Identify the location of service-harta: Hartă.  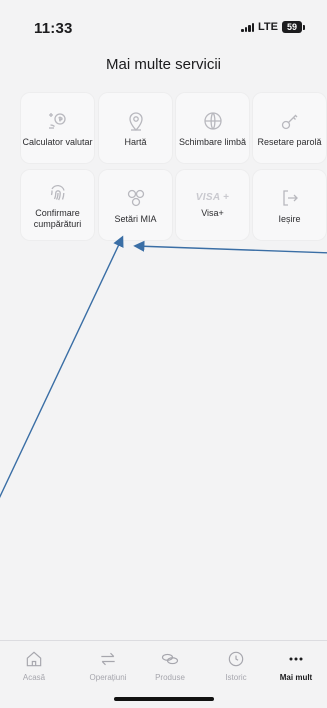
(135, 128).